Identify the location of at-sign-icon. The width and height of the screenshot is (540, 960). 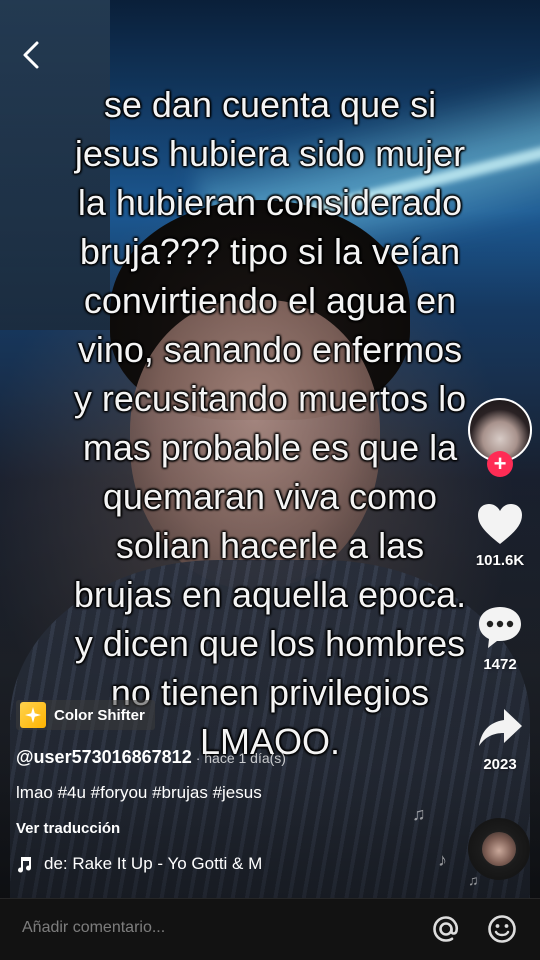
(446, 929).